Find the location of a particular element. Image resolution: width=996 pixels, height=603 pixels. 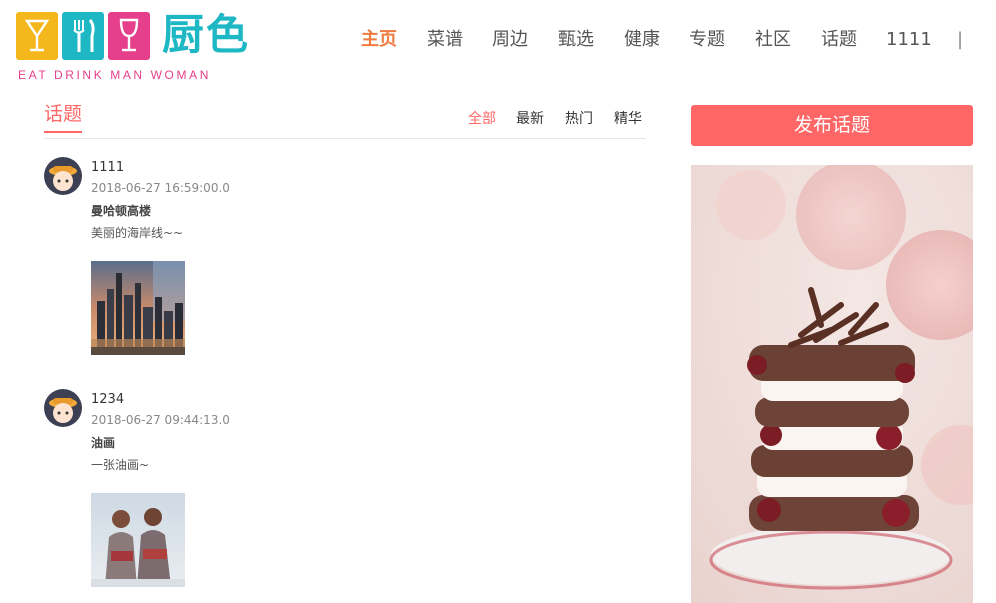

filter-hot: 热门 is located at coordinates (579, 119).